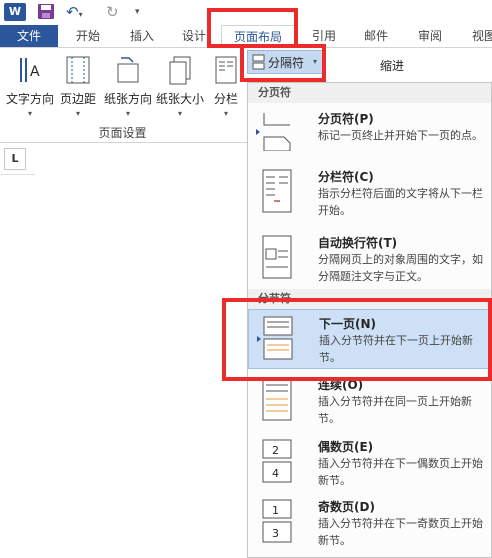 This screenshot has height=558, width=492. What do you see at coordinates (252, 28) in the screenshot?
I see `annotation-box-layout-tab` at bounding box center [252, 28].